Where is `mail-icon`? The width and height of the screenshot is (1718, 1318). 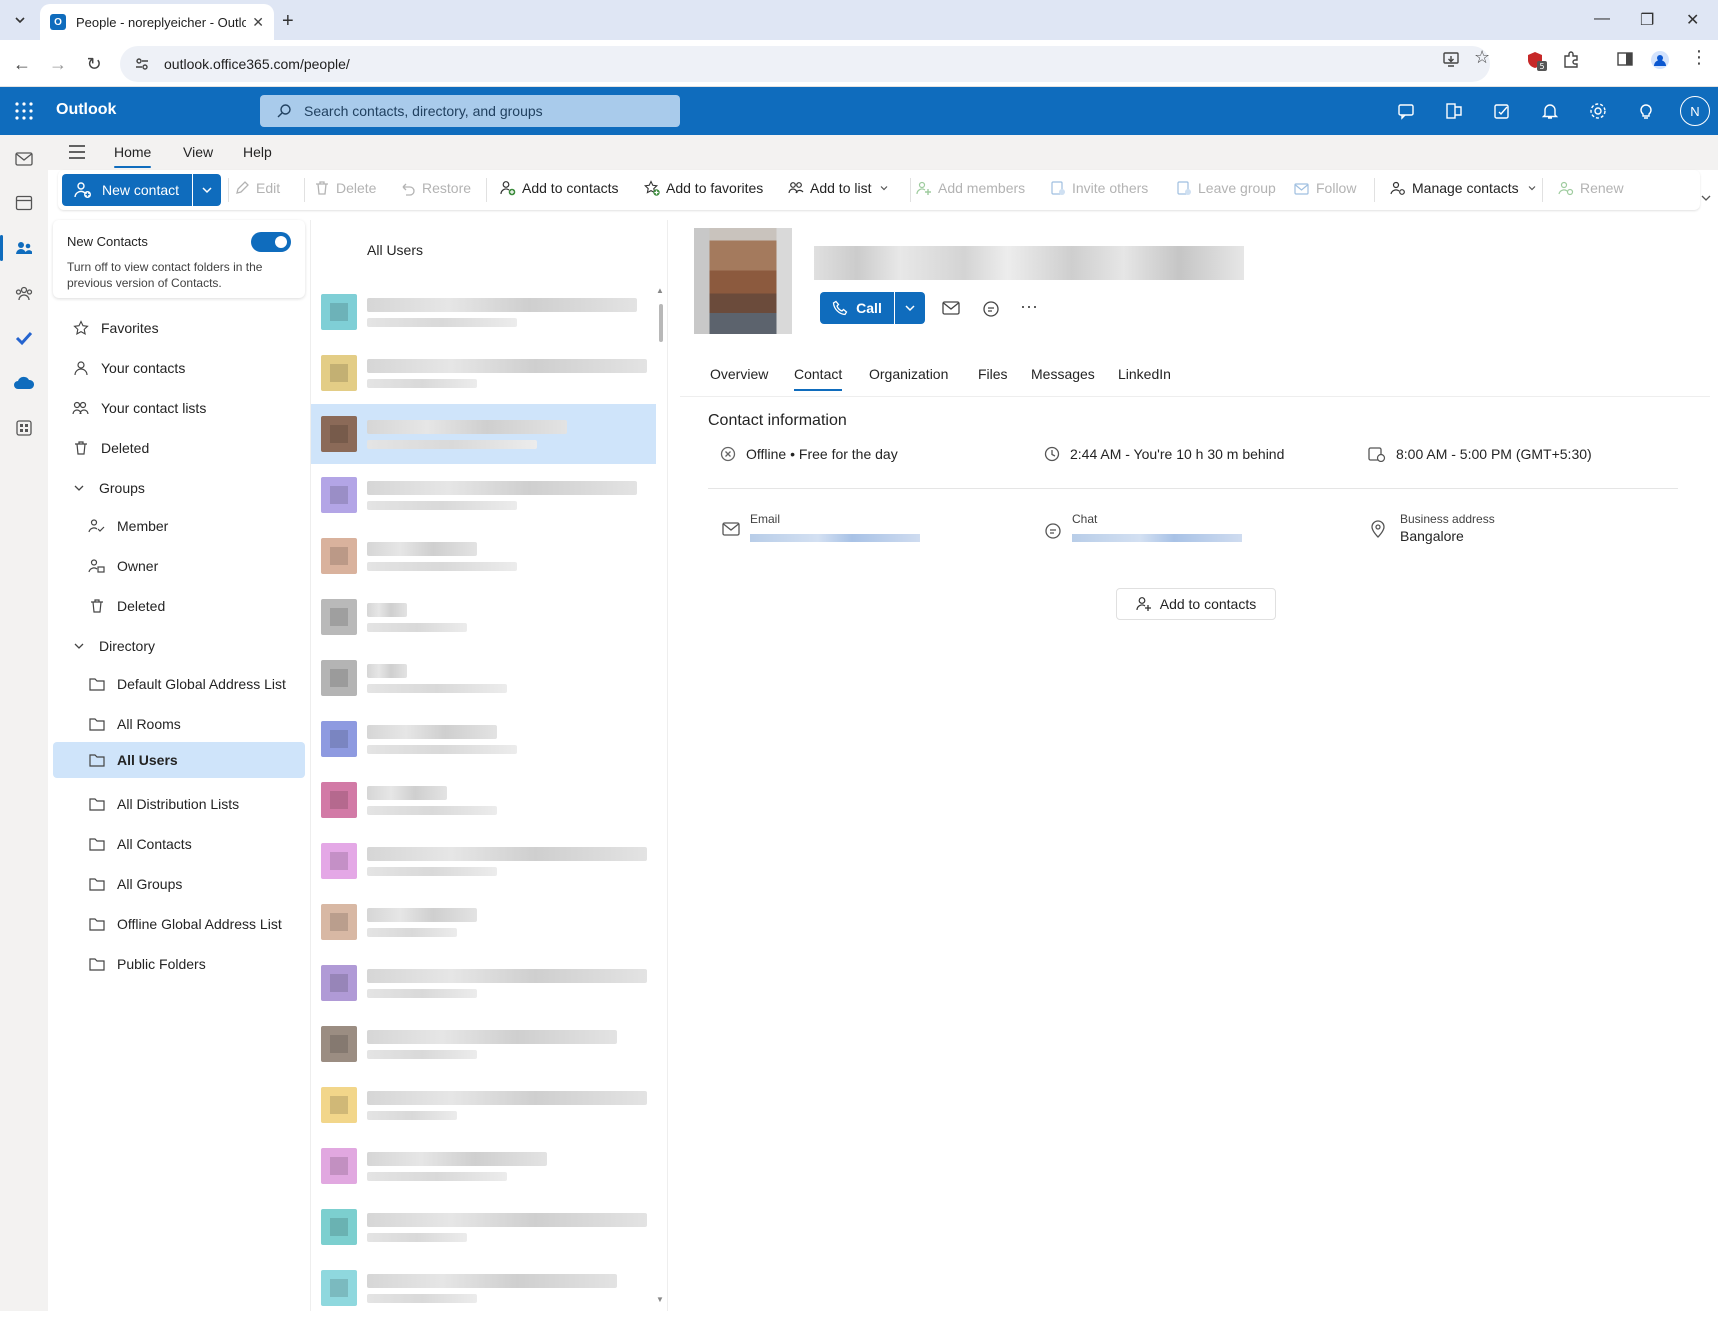 mail-icon is located at coordinates (24, 159).